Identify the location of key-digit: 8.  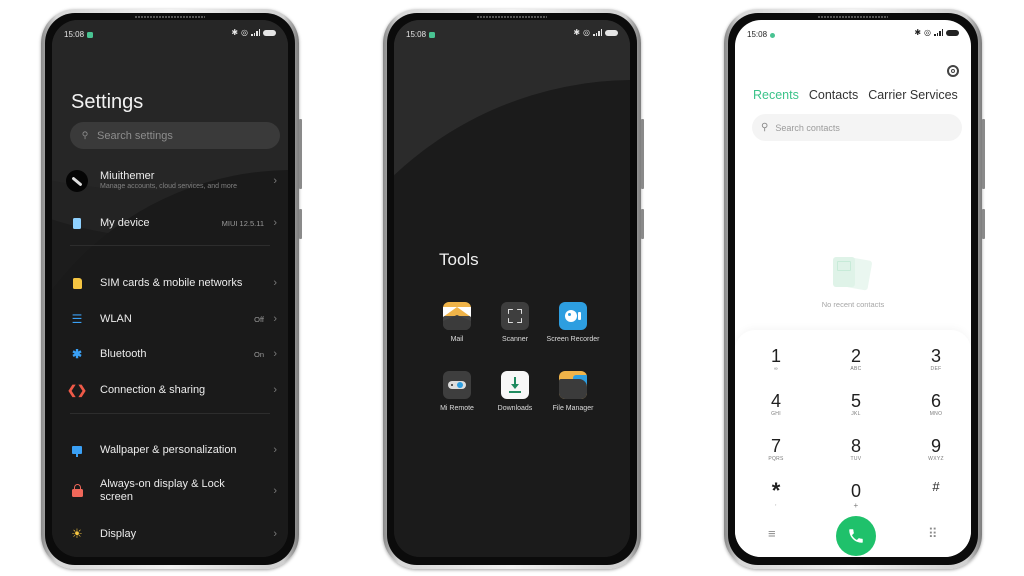
(855, 446).